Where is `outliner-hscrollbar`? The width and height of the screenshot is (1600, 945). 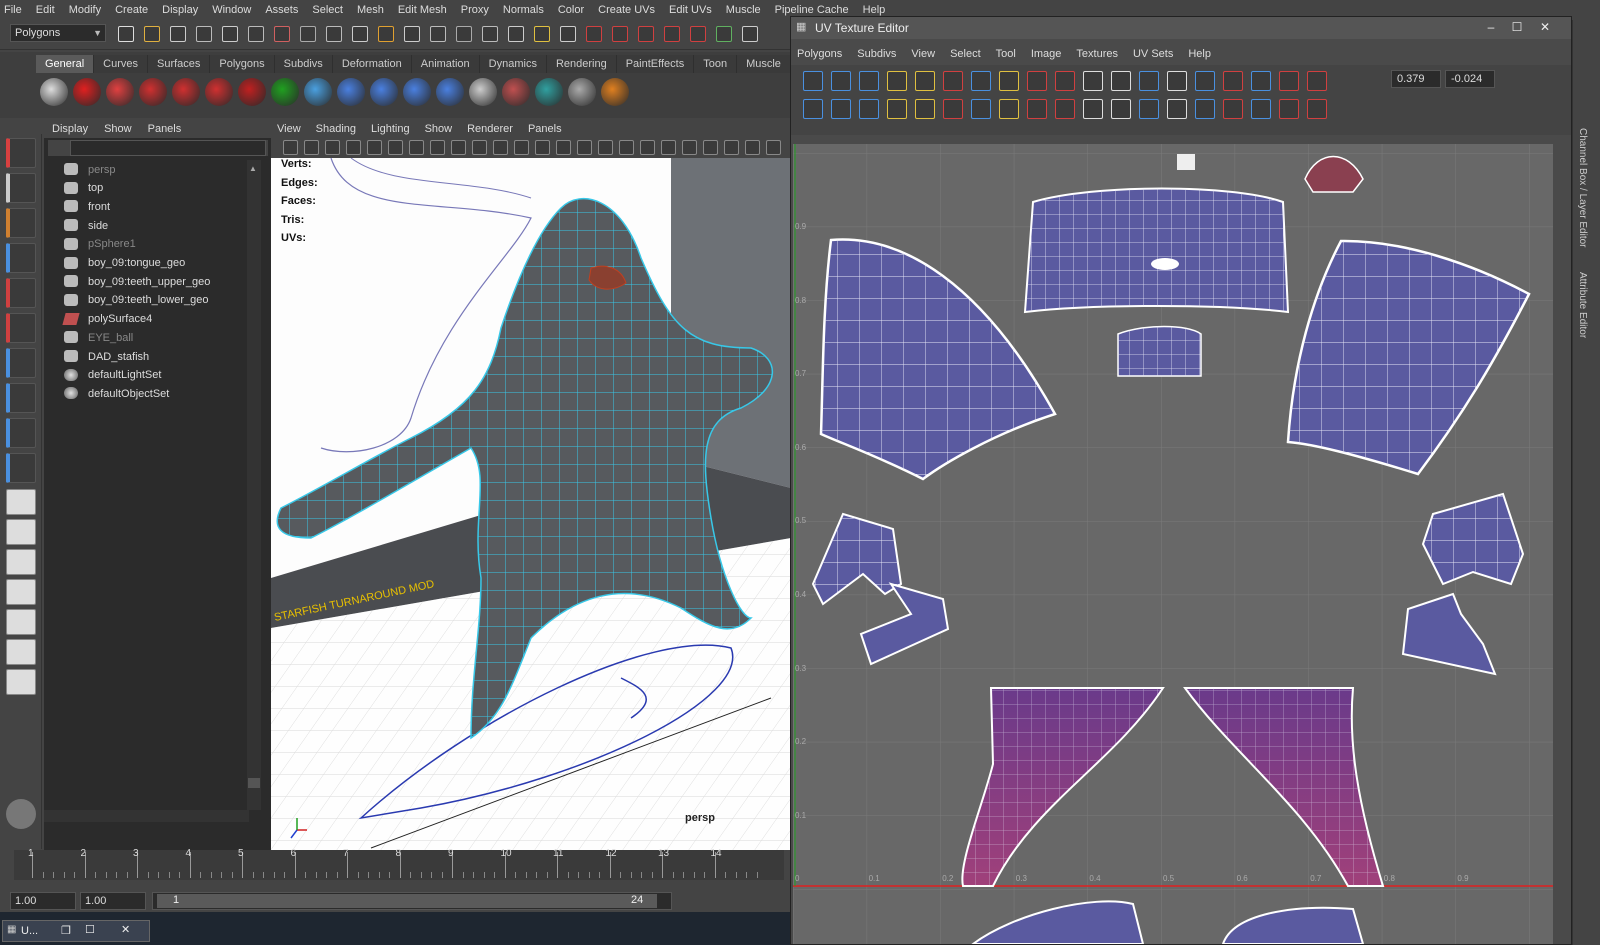 outliner-hscrollbar is located at coordinates (146, 816).